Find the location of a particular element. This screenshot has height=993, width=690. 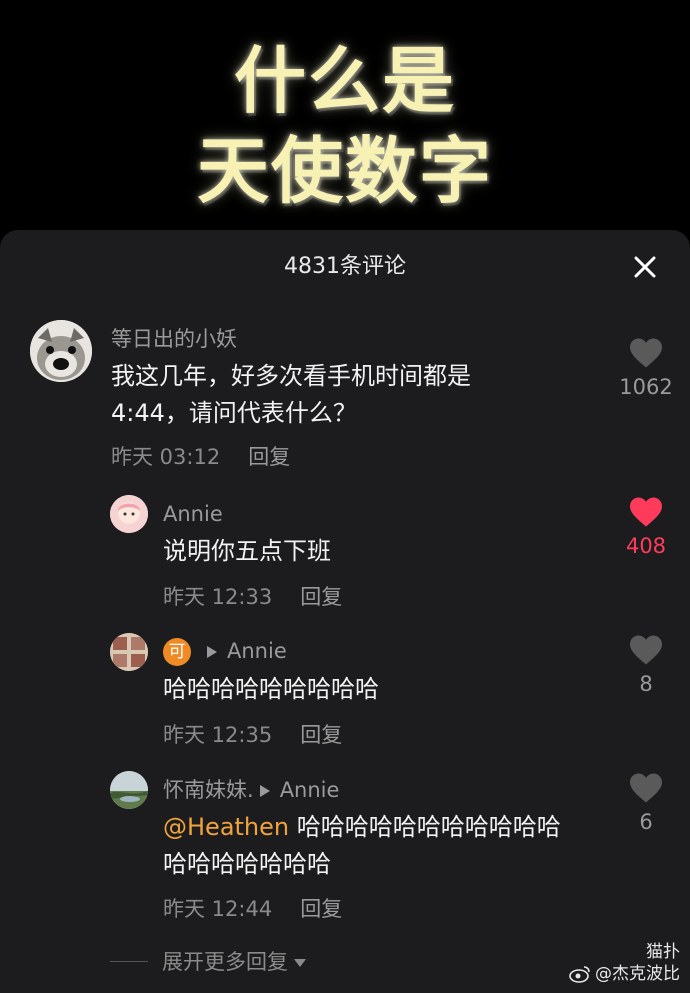

divider is located at coordinates (129, 961).